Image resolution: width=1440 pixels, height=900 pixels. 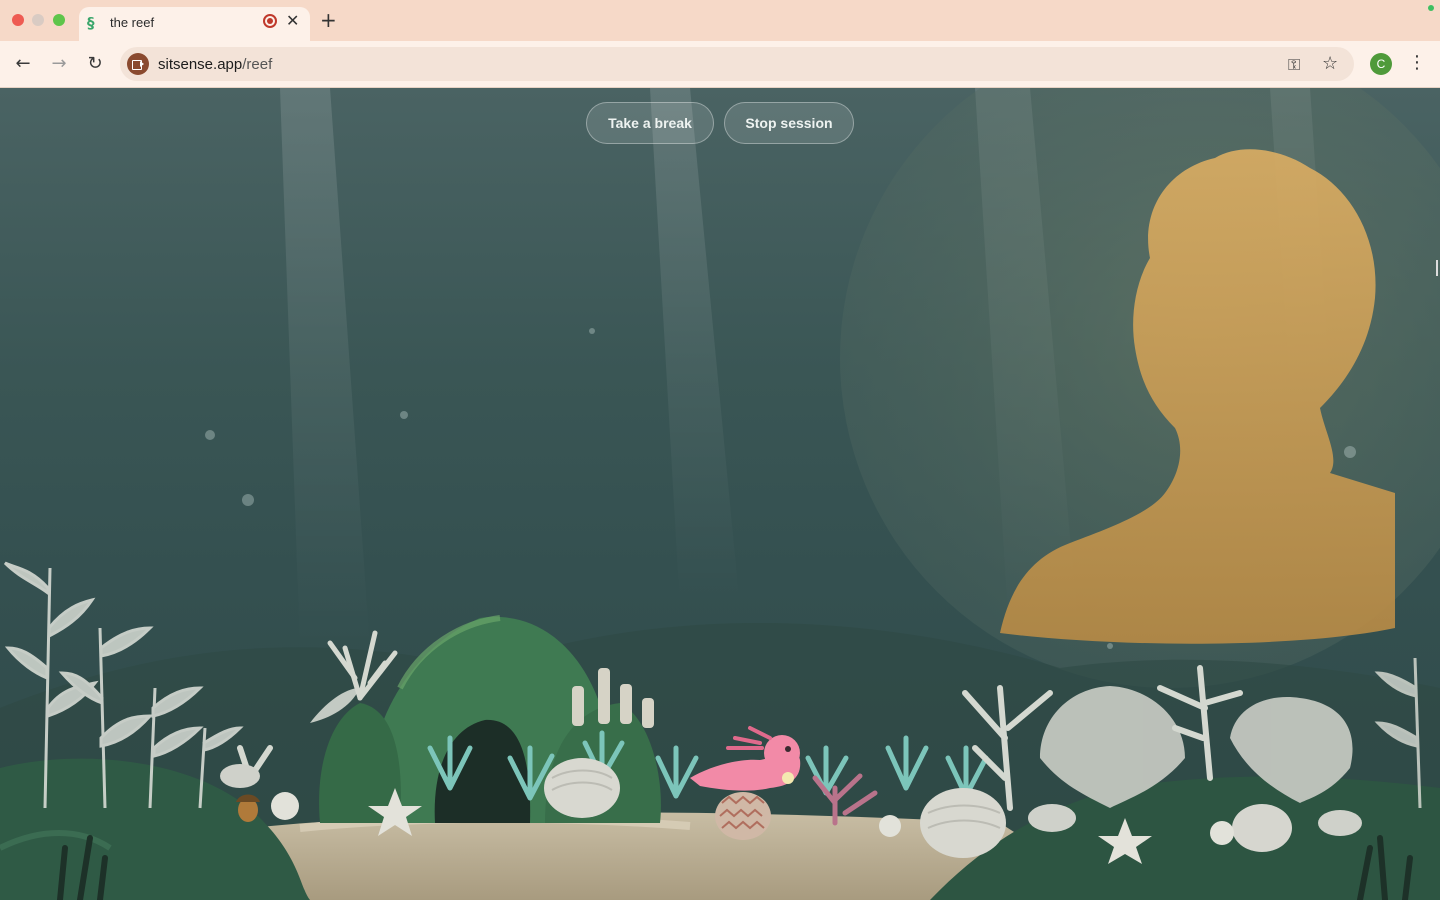 I want to click on browser-toolbar: ← → ↻ sitsense.app/reef ⚿ ☆ C ⋮, so click(x=720, y=64).